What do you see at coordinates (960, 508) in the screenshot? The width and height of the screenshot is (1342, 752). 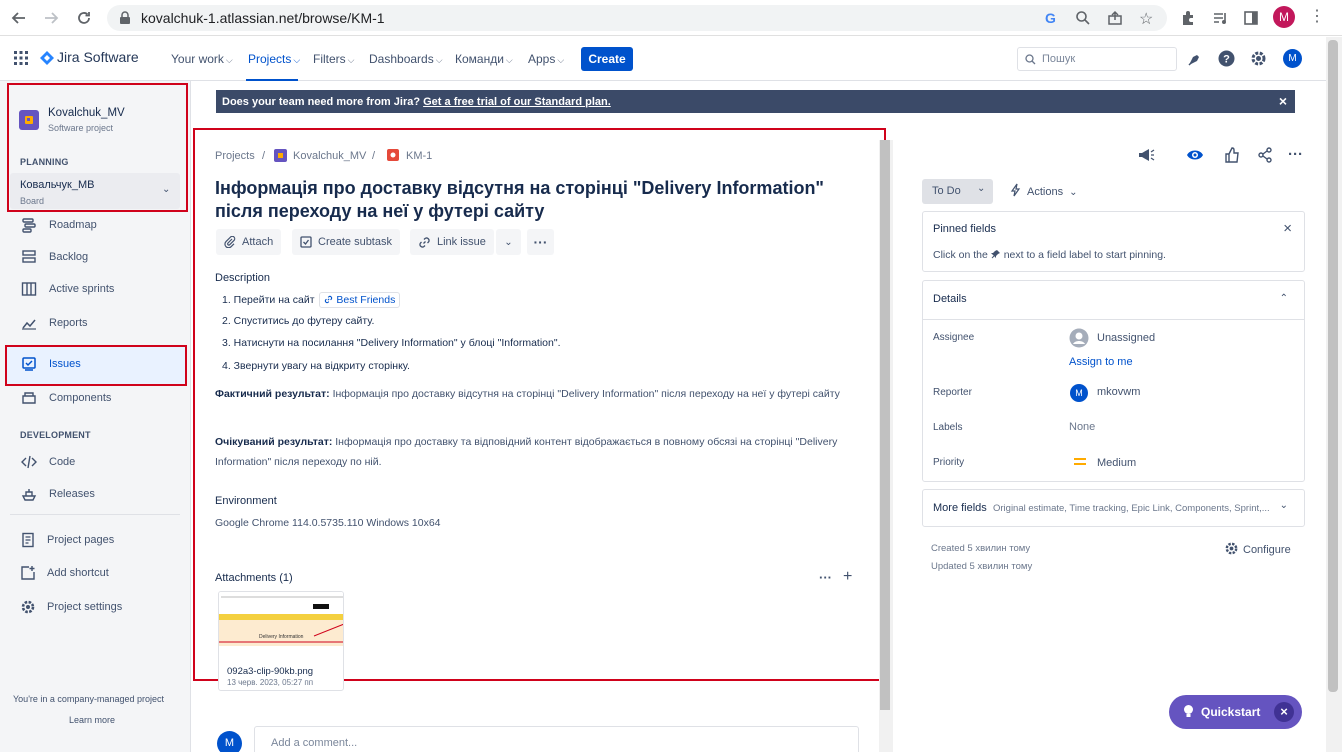 I see `more-fields-title: More fields` at bounding box center [960, 508].